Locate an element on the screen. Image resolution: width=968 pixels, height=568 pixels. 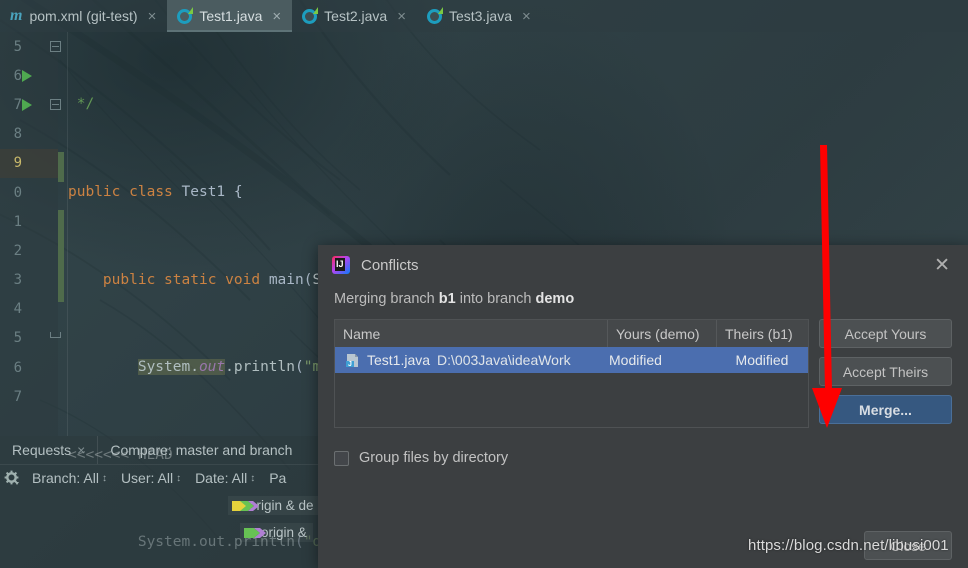
git-tab-compare: Compare: master and branch is located at coordinates (201, 450).